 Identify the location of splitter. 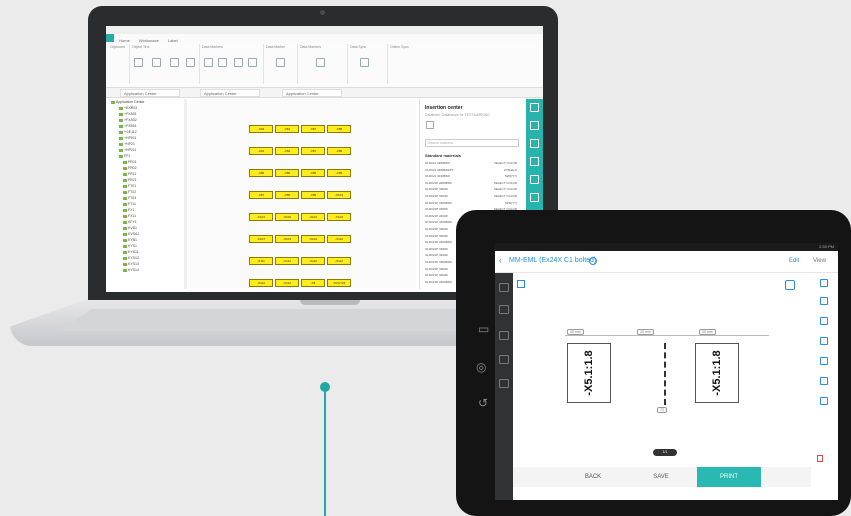
(185, 194).